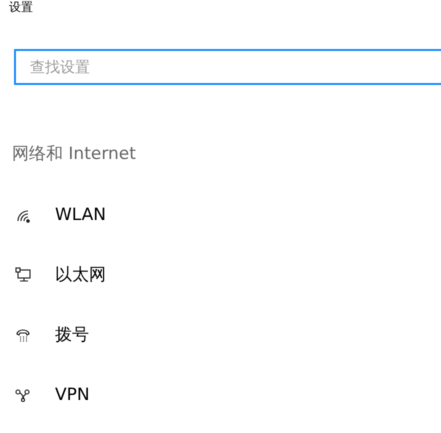 This screenshot has width=441, height=433. I want to click on search-field: 查找设置, so click(227, 67).